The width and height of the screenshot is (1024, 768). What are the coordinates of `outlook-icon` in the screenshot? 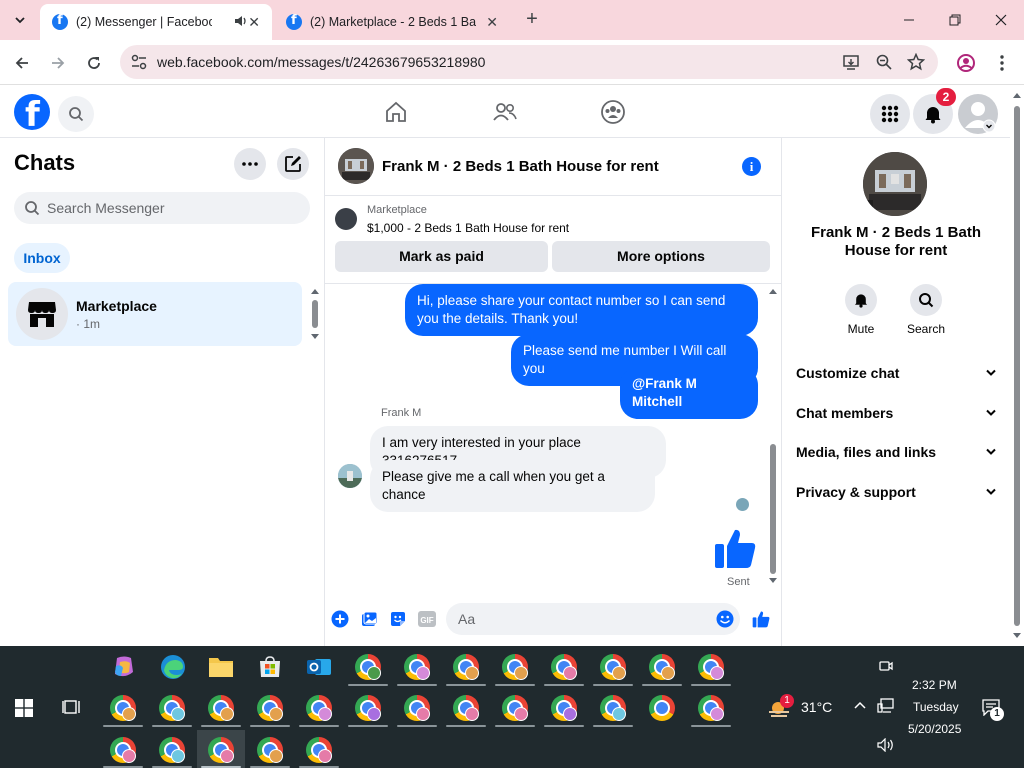 It's located at (319, 667).